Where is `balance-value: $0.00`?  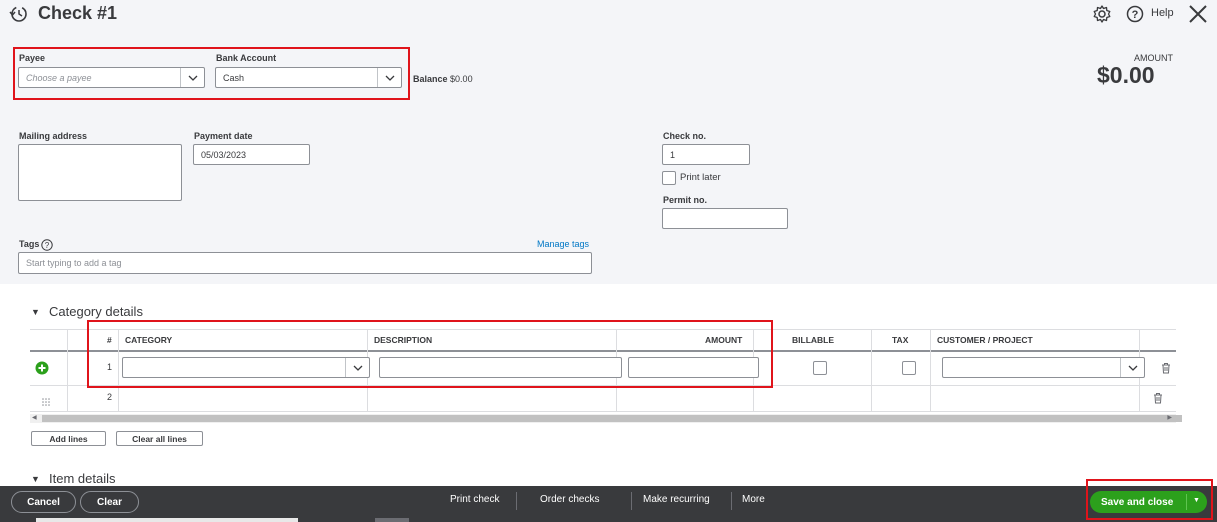
balance-value: $0.00 is located at coordinates (461, 79).